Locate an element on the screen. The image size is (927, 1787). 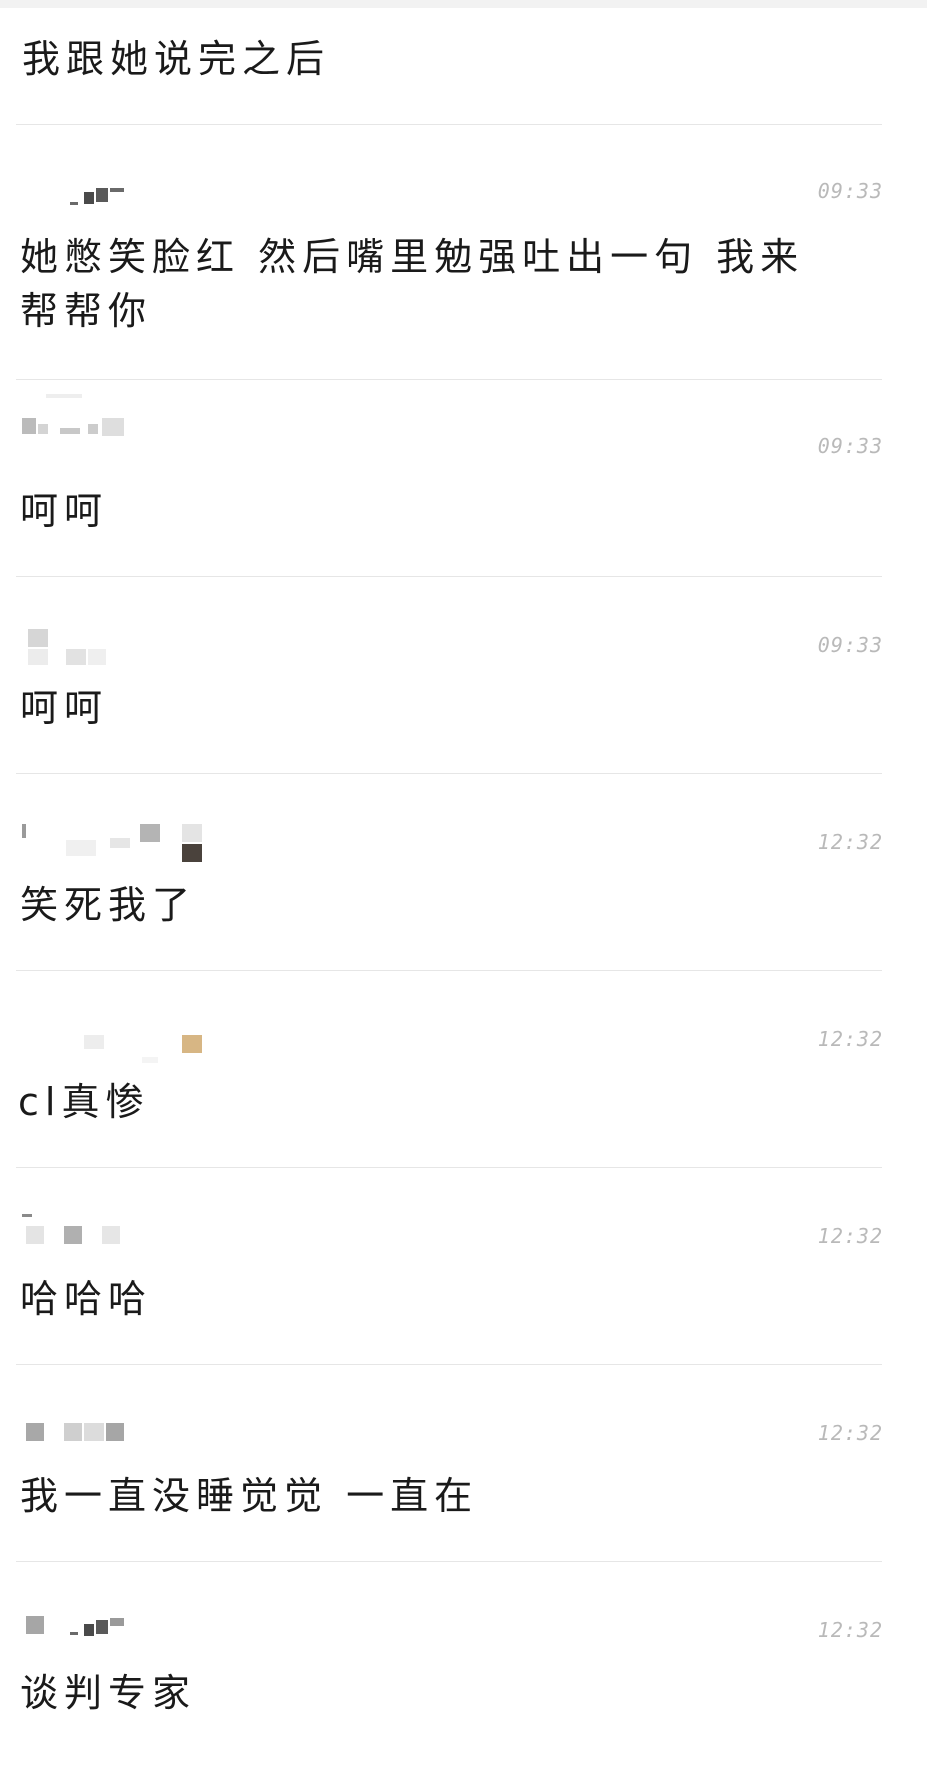
message-text: 哈哈哈 is located at coordinates (86, 1299).